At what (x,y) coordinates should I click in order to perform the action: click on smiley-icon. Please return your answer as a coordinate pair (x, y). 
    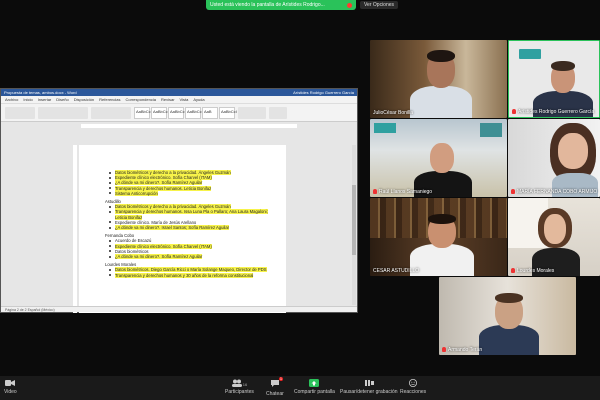
    Looking at the image, I should click on (413, 383).